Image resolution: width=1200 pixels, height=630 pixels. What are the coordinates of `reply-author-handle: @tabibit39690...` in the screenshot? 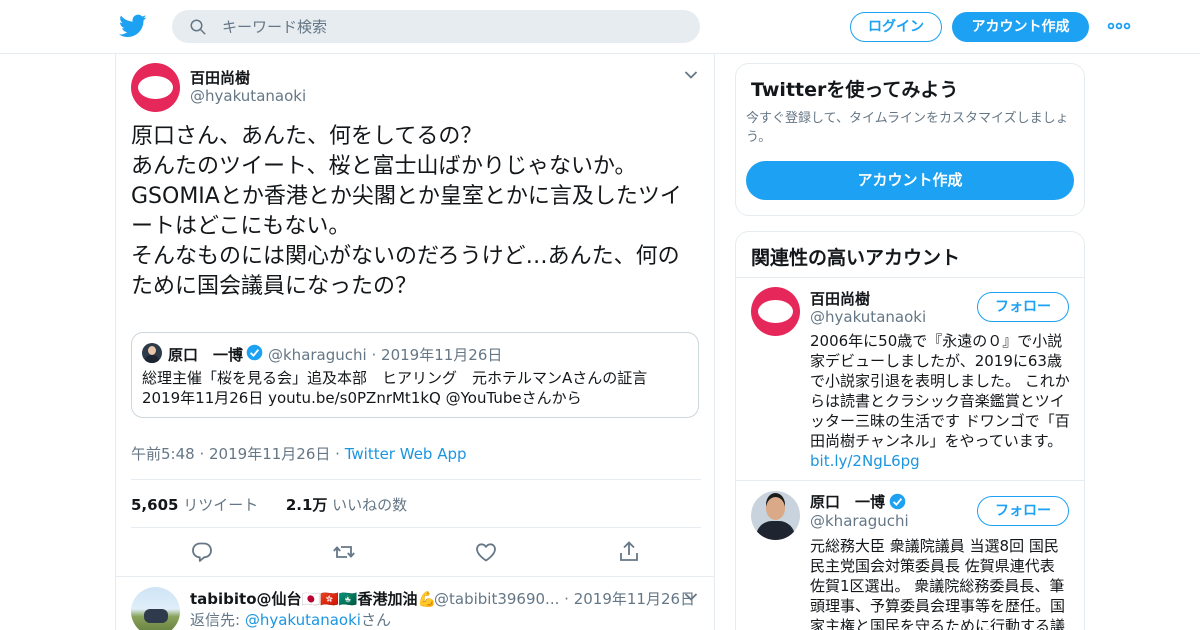 It's located at (496, 599).